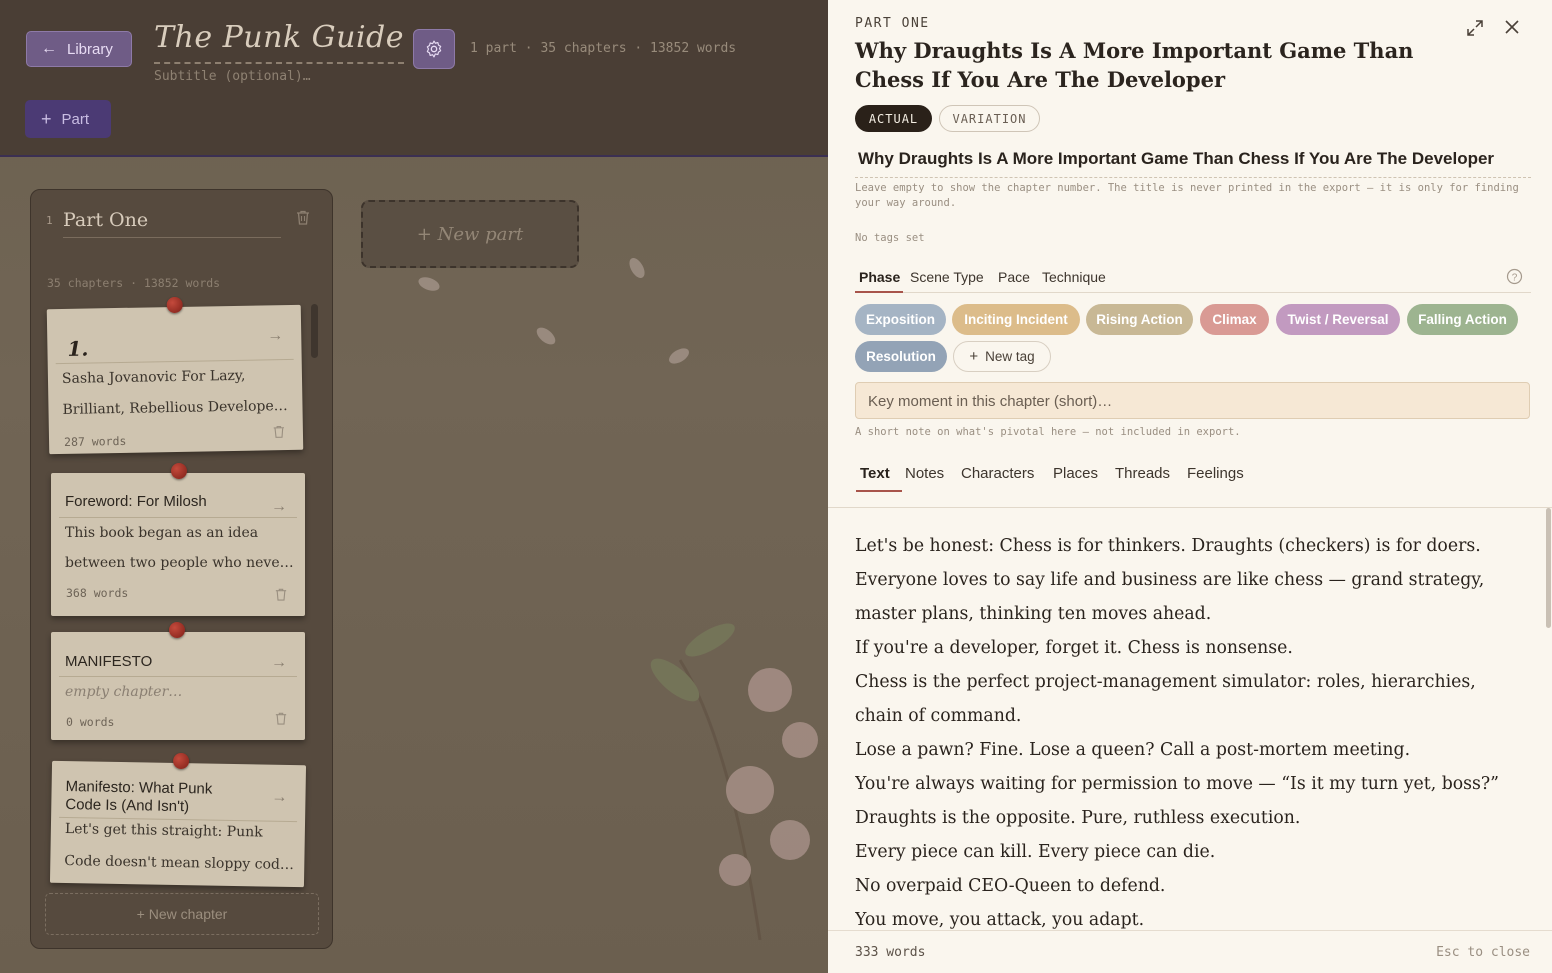 The image size is (1552, 973). I want to click on arrow-left-icon: ←, so click(49, 48).